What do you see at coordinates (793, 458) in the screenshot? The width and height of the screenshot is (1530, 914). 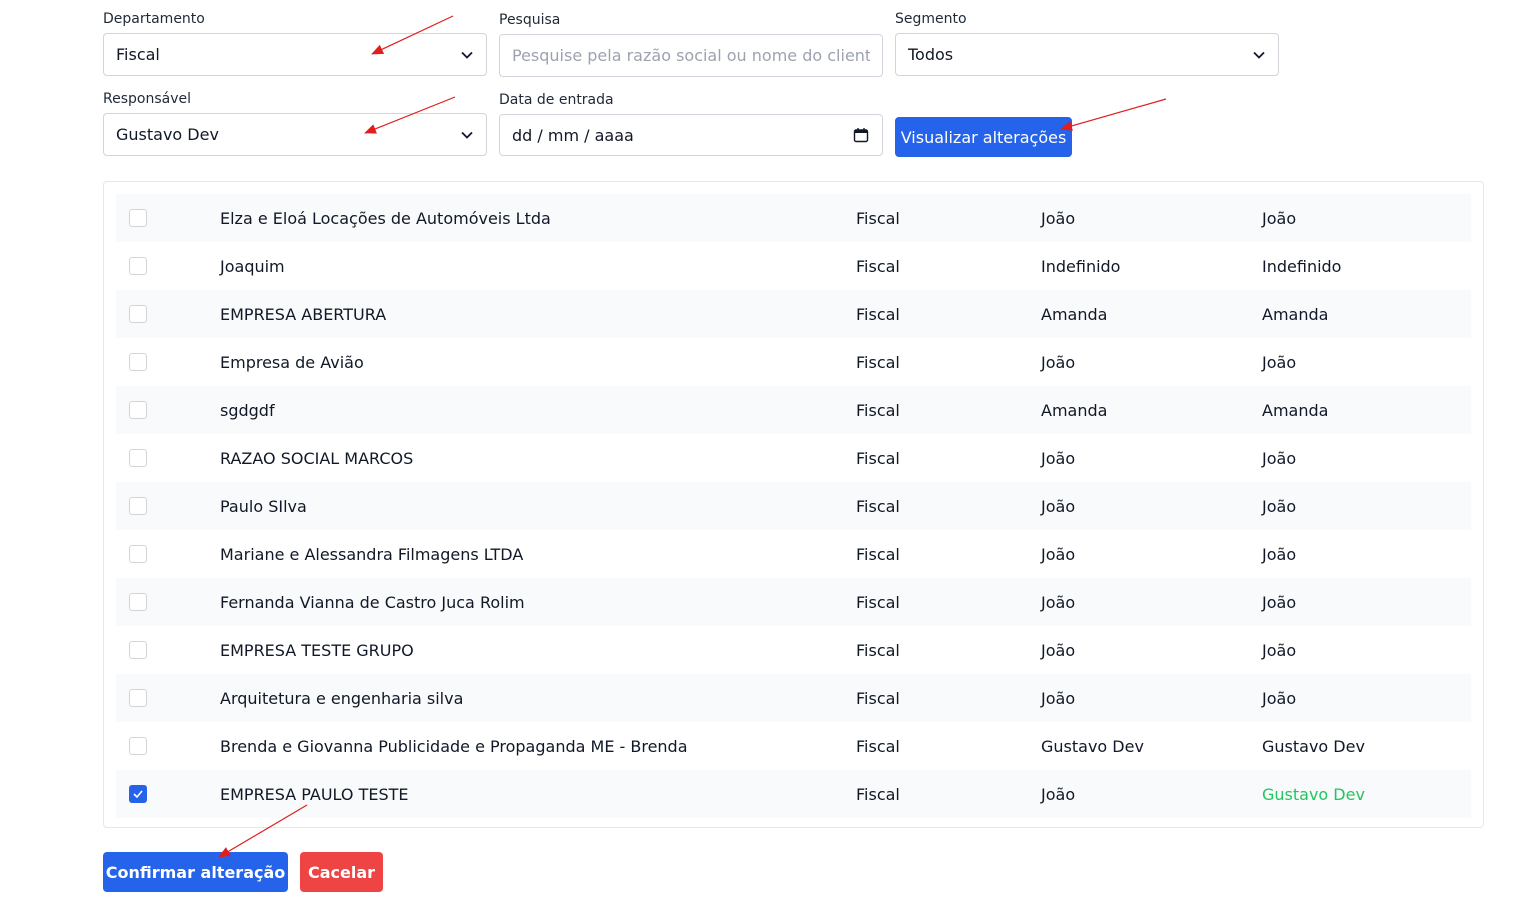 I see `table-row: RAZAO SOCIAL MARCOS Fiscal João João` at bounding box center [793, 458].